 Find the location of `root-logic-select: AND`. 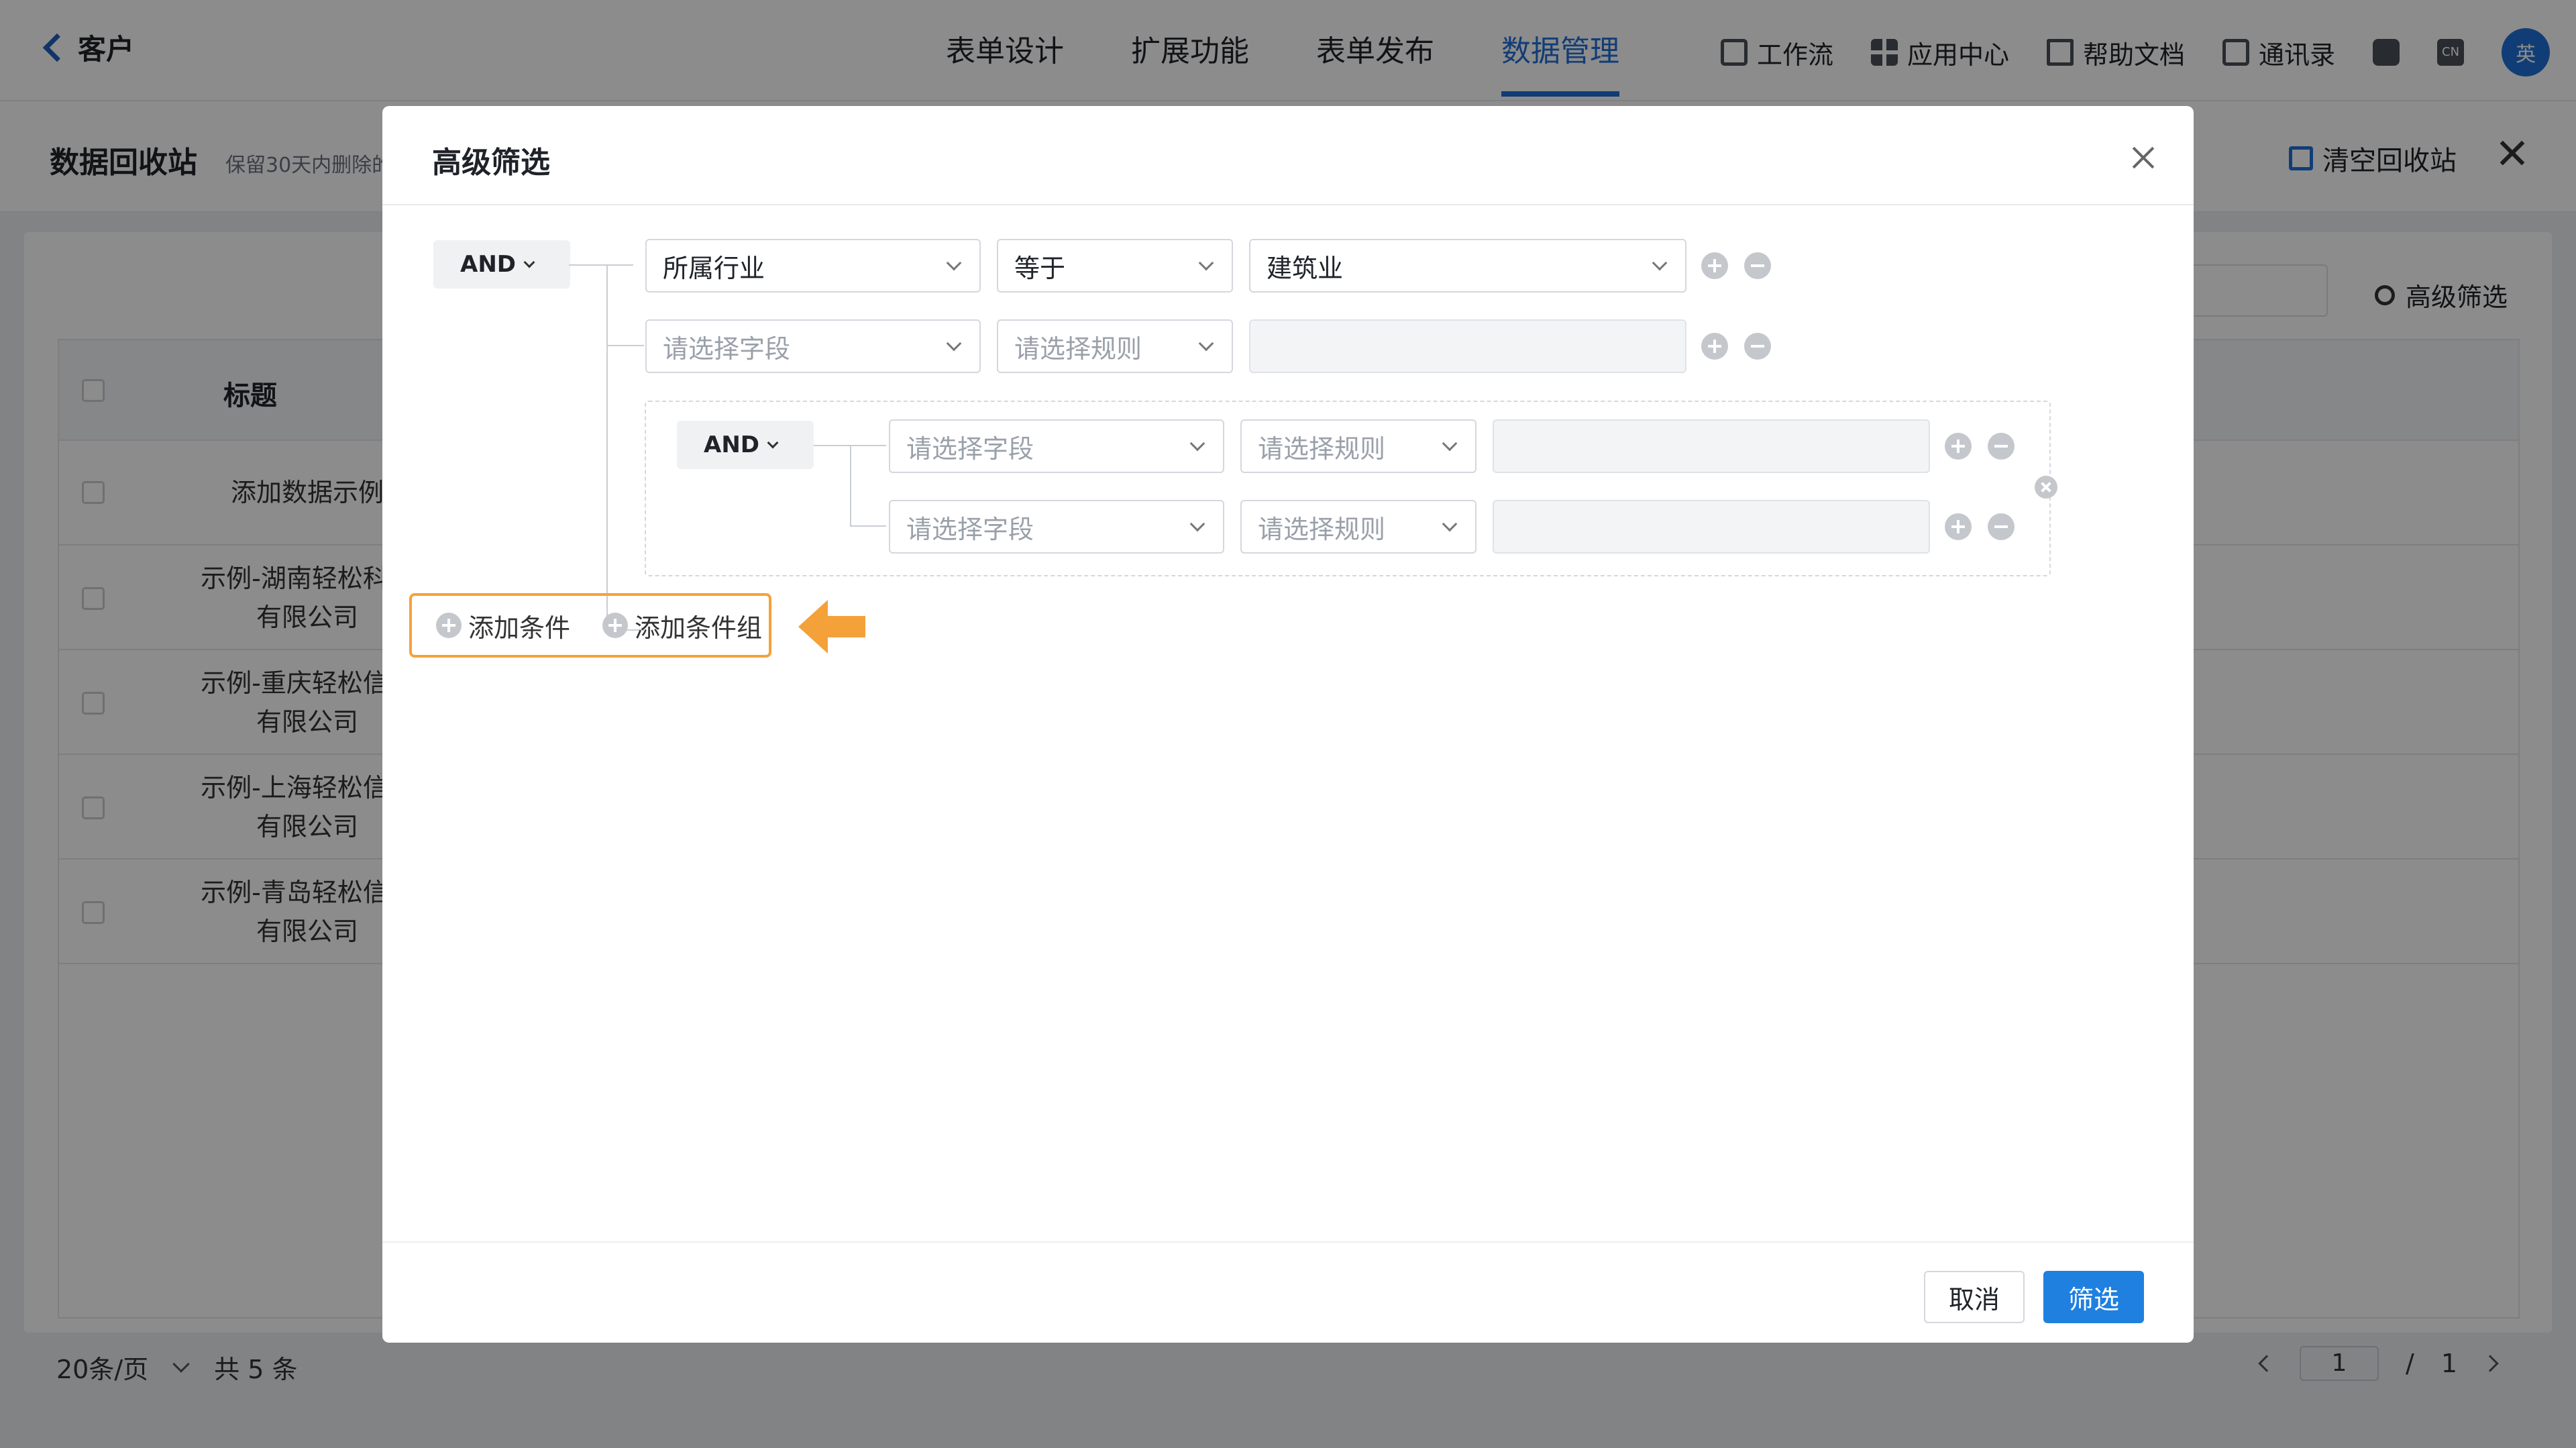

root-logic-select: AND is located at coordinates (501, 264).